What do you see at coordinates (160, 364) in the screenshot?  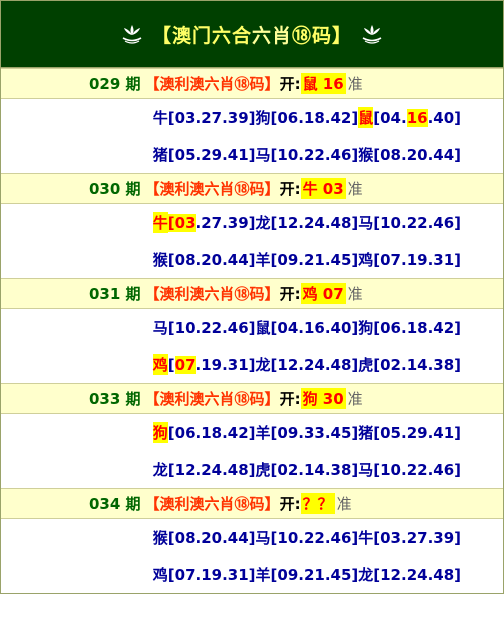 I see `hit-highlight: 鸡` at bounding box center [160, 364].